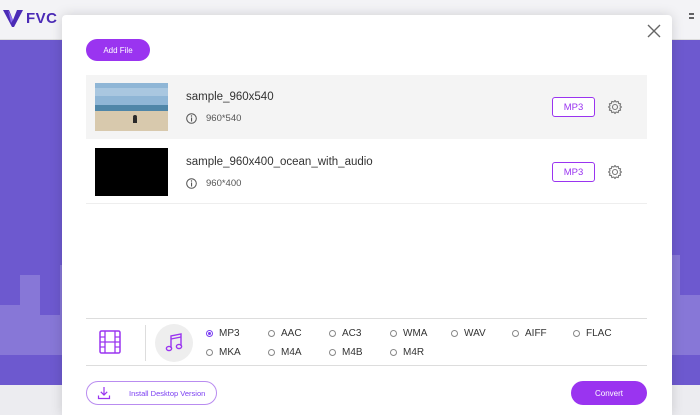  Describe the element at coordinates (654, 31) in the screenshot. I see `close-icon` at that location.